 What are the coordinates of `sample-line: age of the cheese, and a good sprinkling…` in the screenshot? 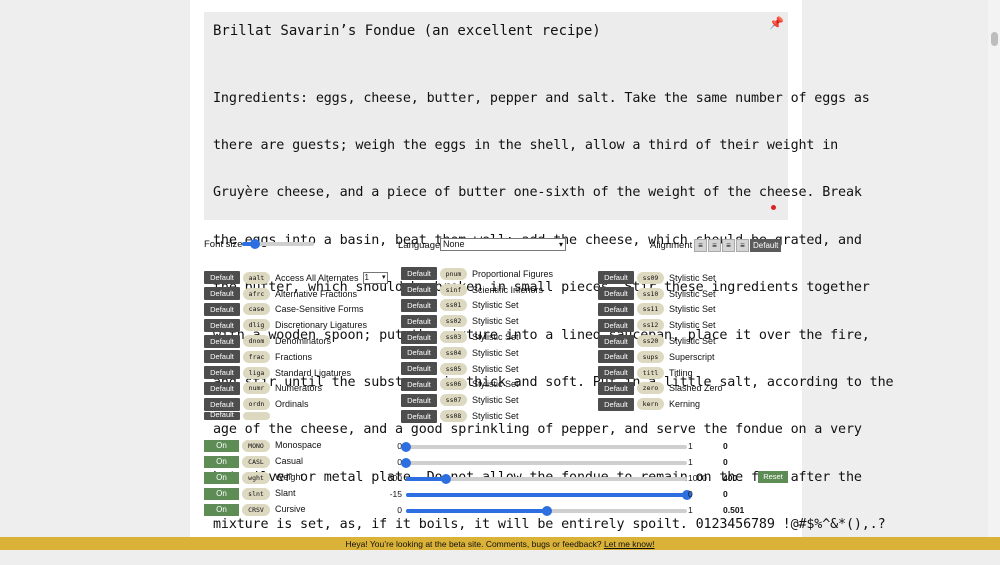 It's located at (537, 430).